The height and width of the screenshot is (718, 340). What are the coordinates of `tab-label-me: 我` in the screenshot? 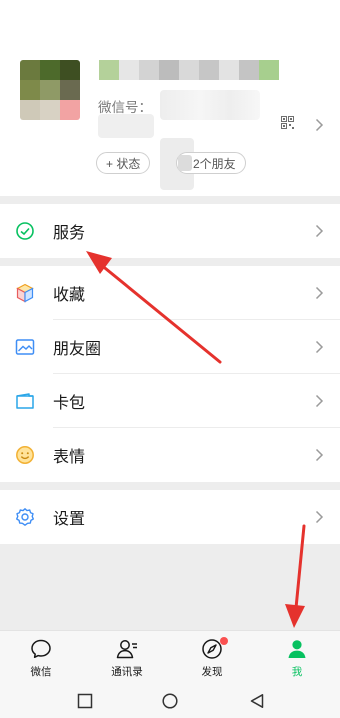 It's located at (297, 672).